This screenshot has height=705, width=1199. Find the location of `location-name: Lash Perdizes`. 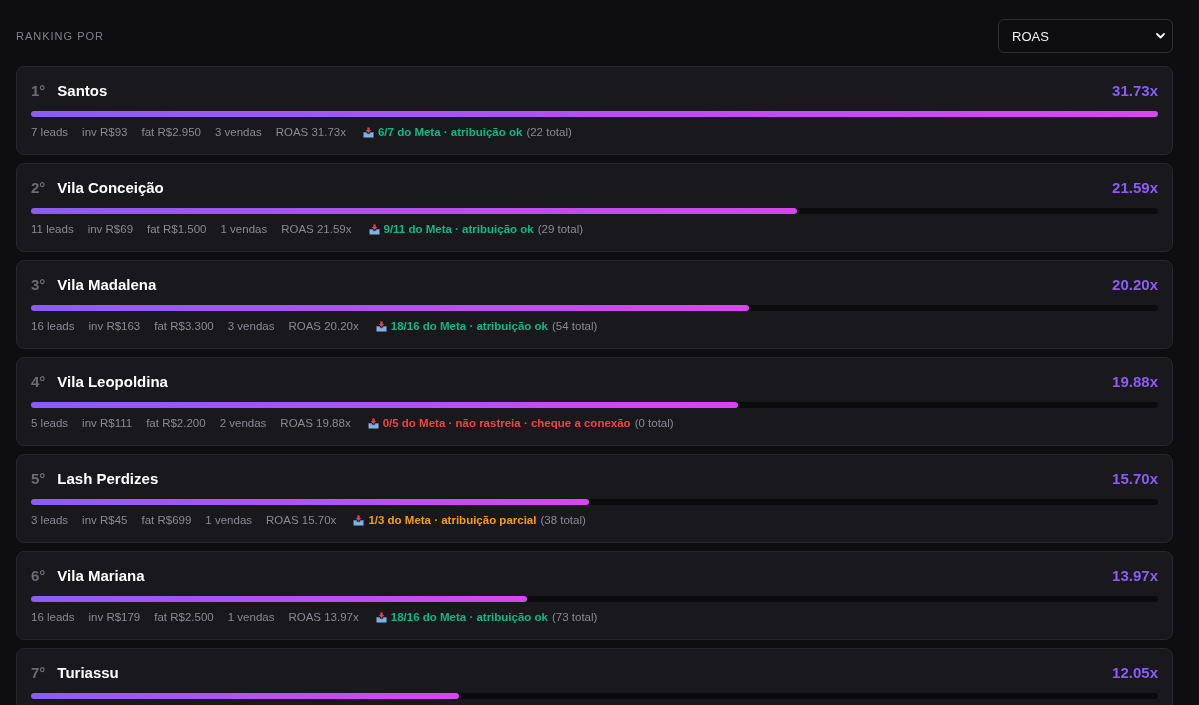

location-name: Lash Perdizes is located at coordinates (108, 478).